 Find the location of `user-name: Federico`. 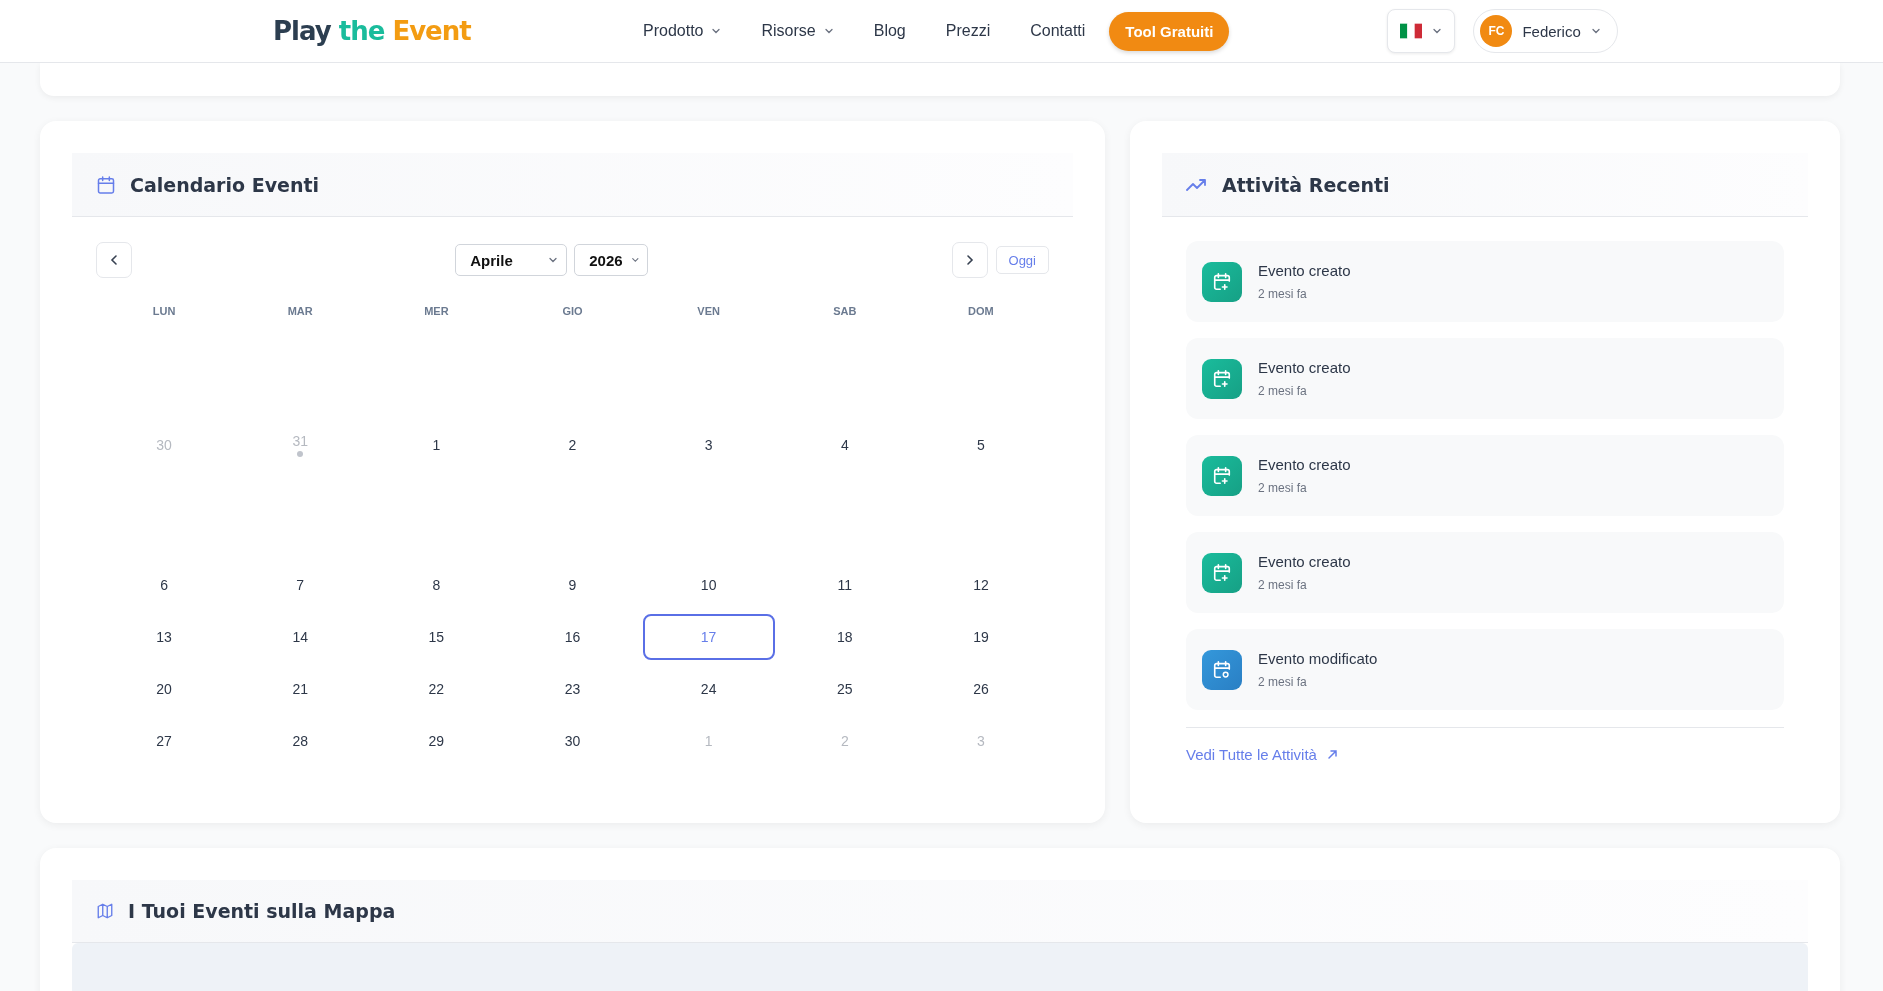

user-name: Federico is located at coordinates (1551, 31).